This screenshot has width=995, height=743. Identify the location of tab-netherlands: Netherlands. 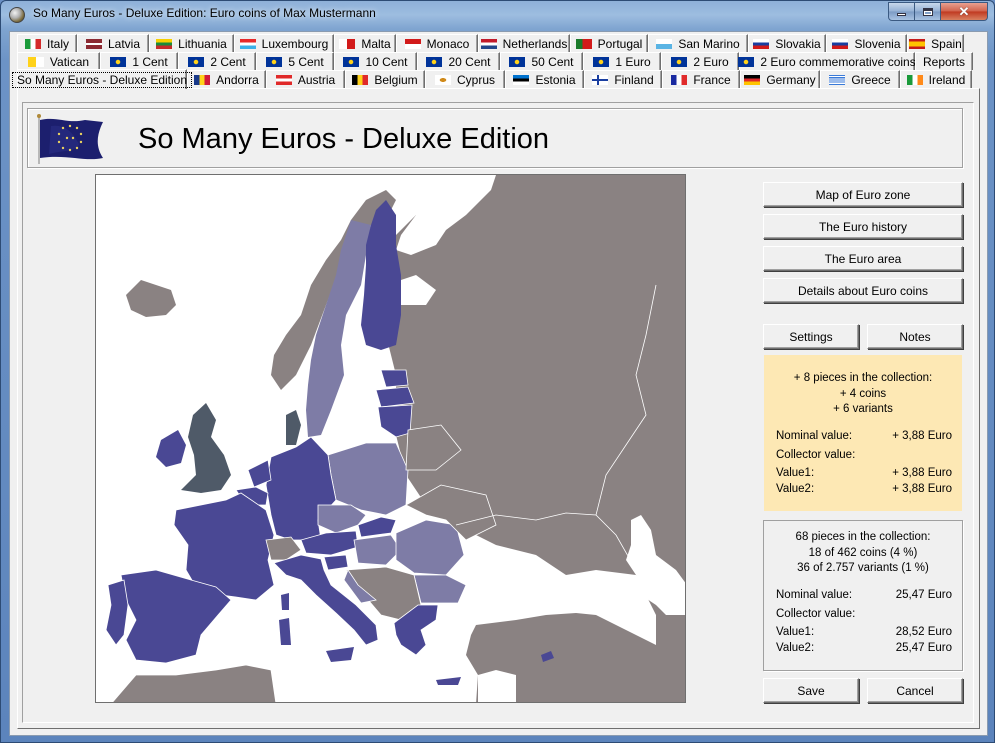
(524, 43).